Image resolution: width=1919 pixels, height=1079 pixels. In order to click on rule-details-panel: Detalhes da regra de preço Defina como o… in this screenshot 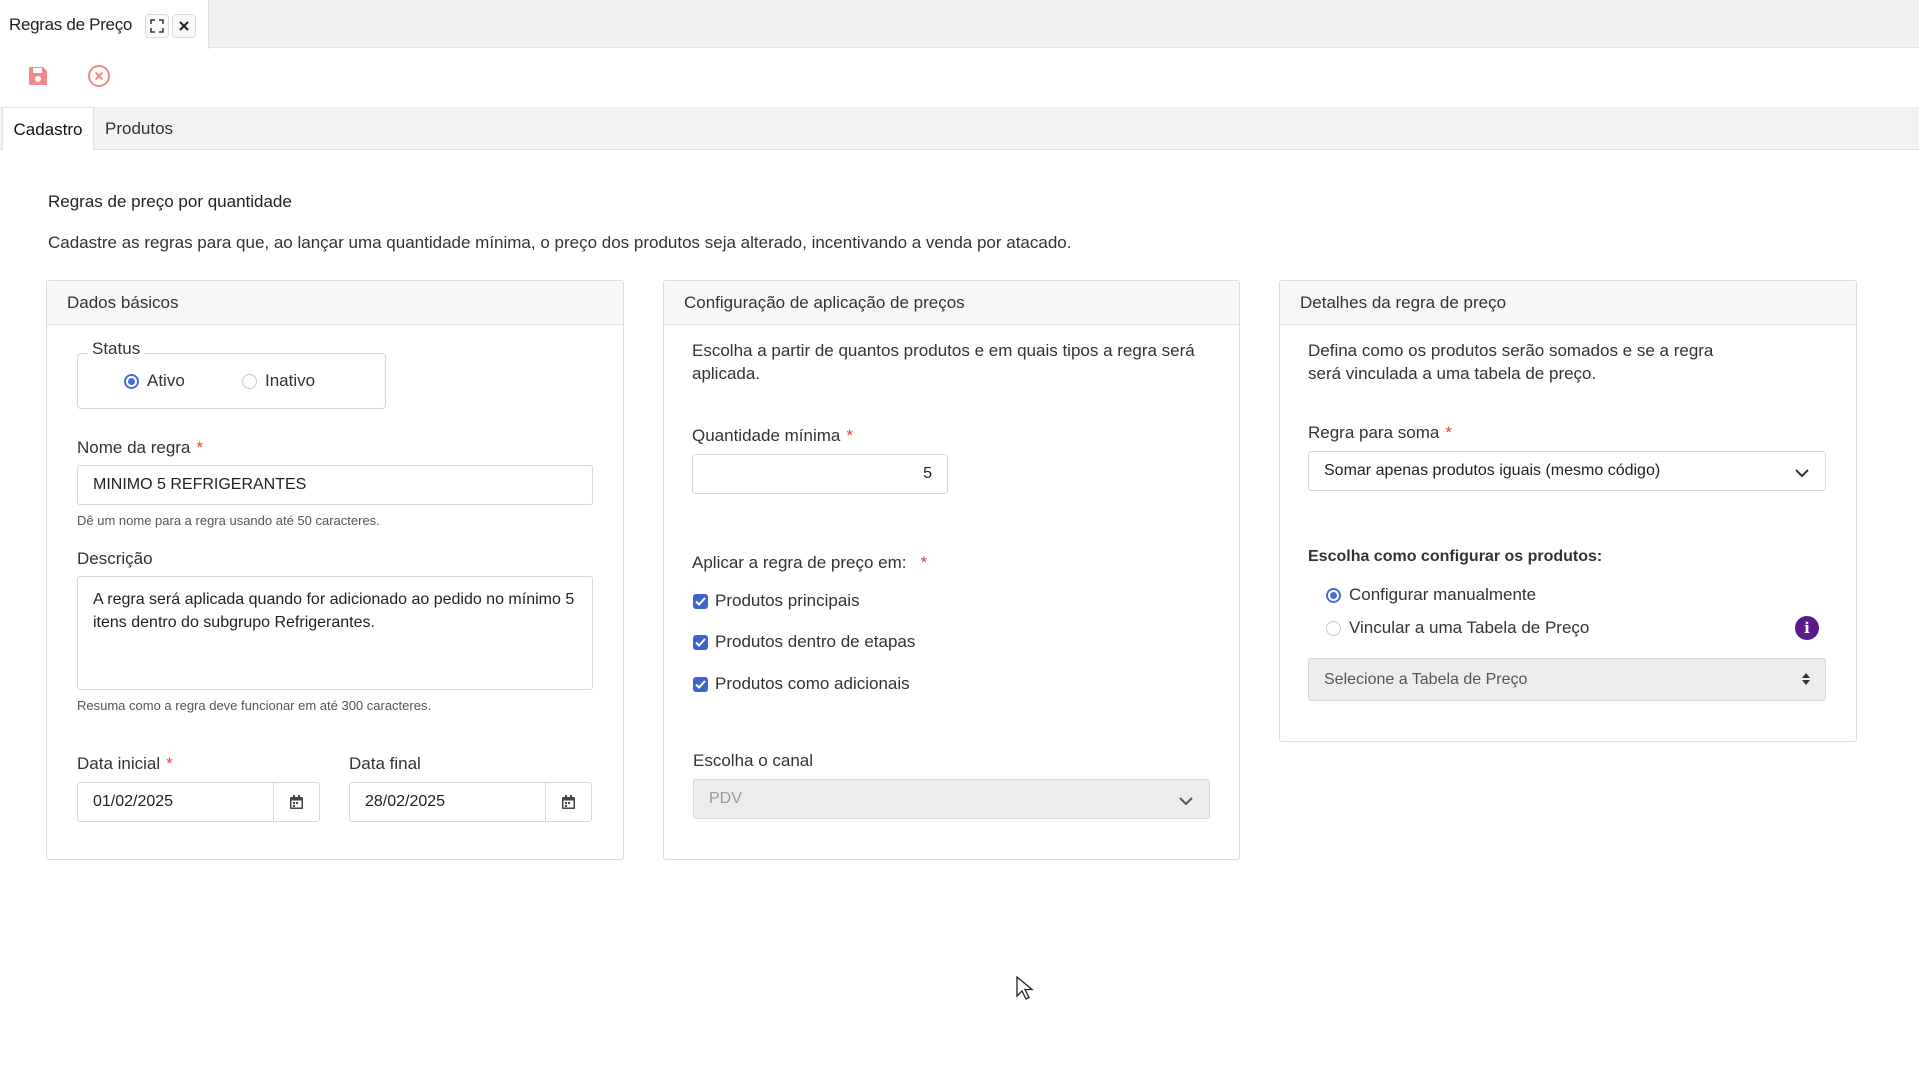, I will do `click(1568, 511)`.